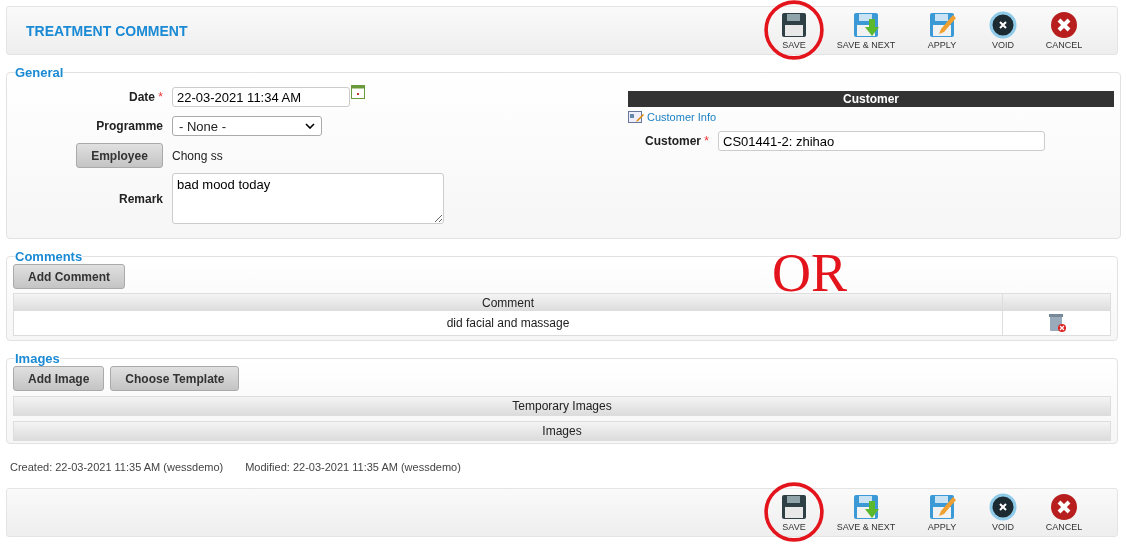 This screenshot has height=555, width=1126. I want to click on employee-button: Employee, so click(119, 155).